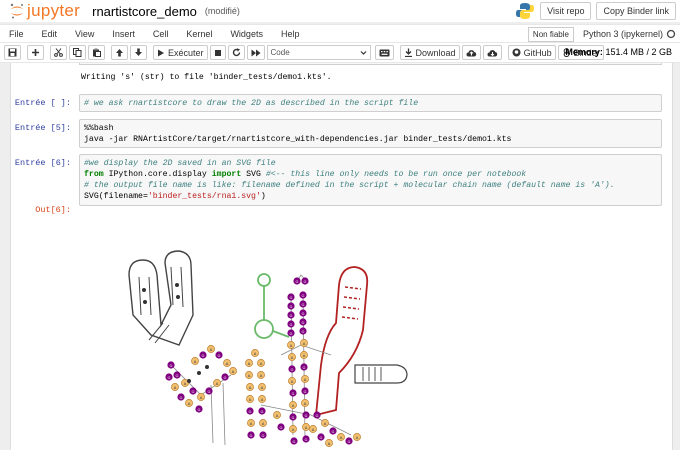  Describe the element at coordinates (94, 174) in the screenshot. I see `code-keyword: from` at that location.